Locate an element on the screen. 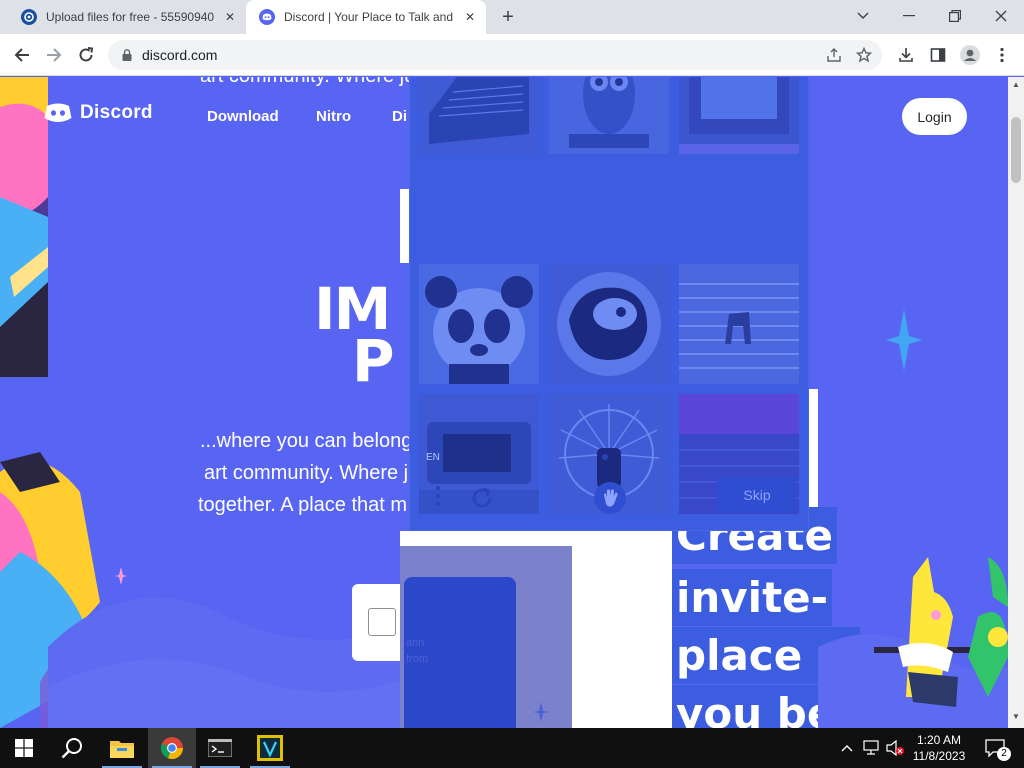  keyboard-image-icon is located at coordinates (479, 115).